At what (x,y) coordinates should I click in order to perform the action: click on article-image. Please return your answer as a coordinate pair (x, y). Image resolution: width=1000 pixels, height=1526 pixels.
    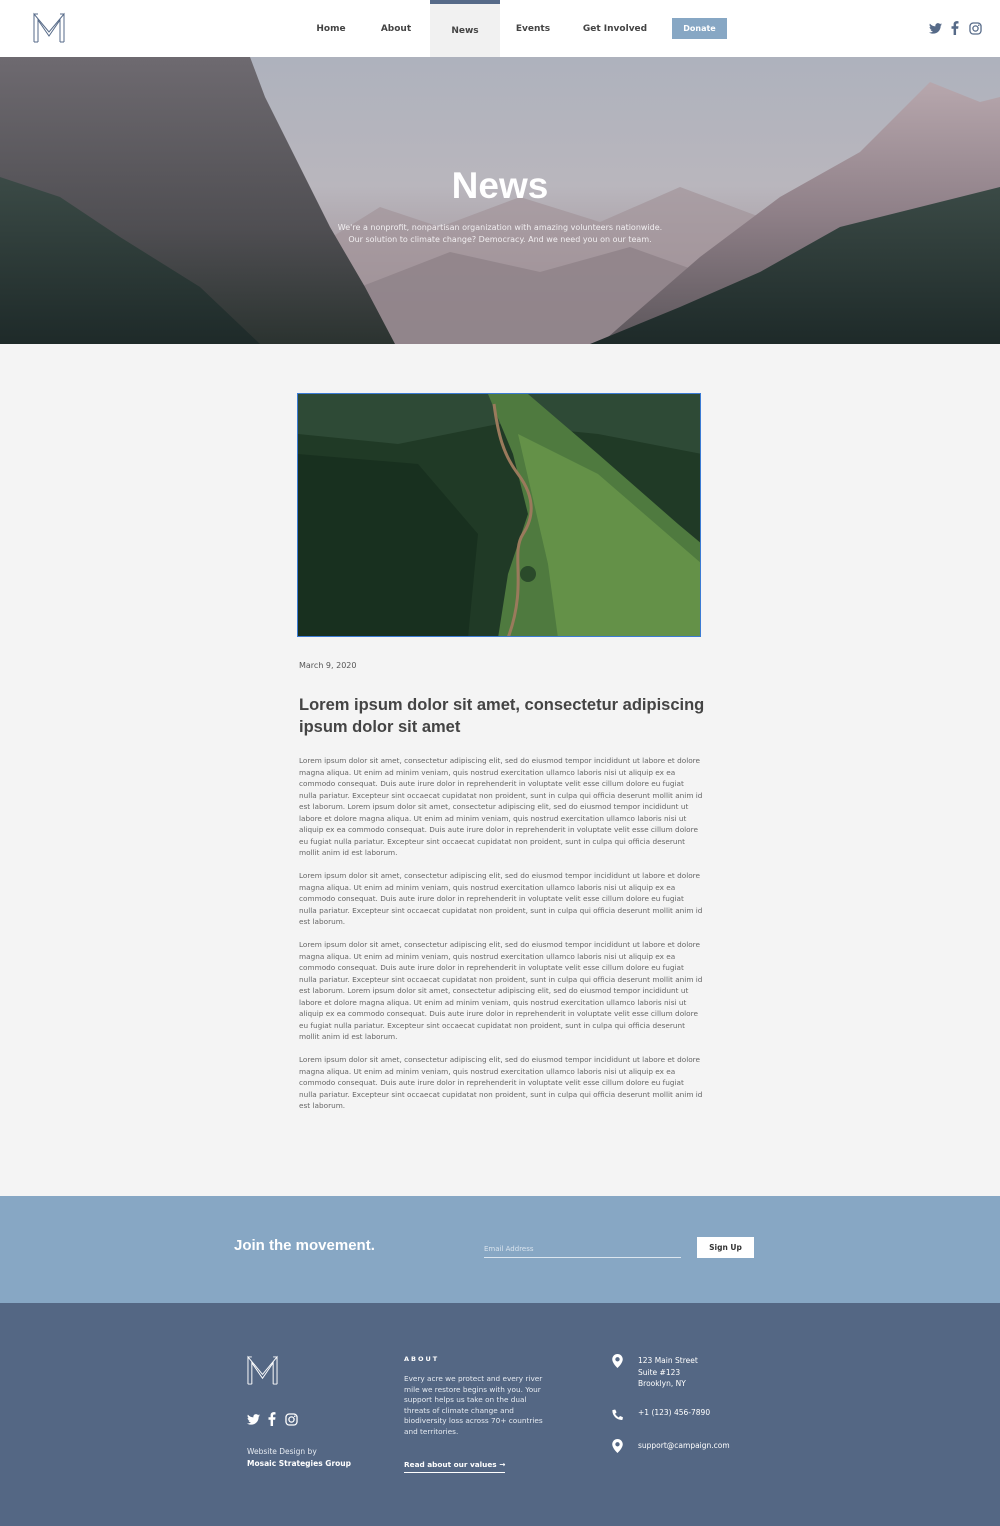
    Looking at the image, I should click on (499, 515).